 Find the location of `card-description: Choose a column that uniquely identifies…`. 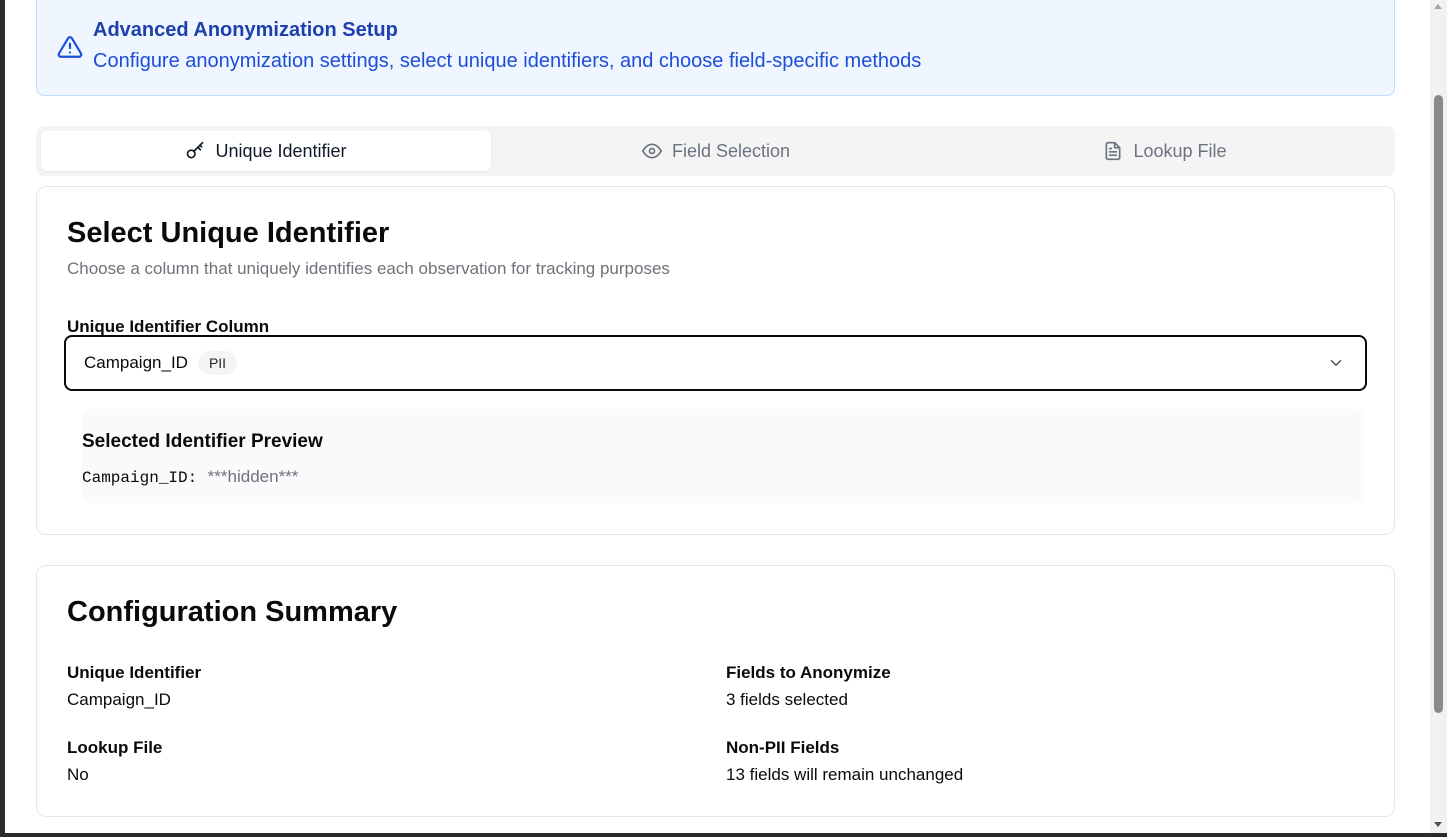

card-description: Choose a column that uniquely identifies… is located at coordinates (368, 268).